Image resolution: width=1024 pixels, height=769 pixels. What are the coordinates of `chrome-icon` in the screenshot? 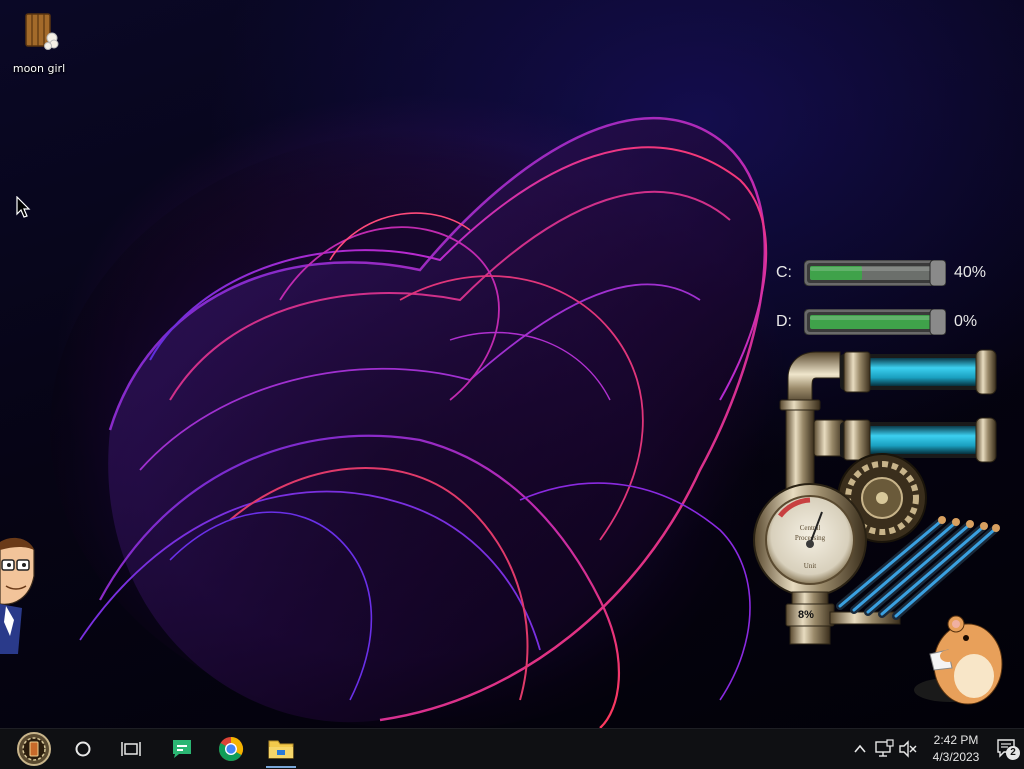 It's located at (231, 749).